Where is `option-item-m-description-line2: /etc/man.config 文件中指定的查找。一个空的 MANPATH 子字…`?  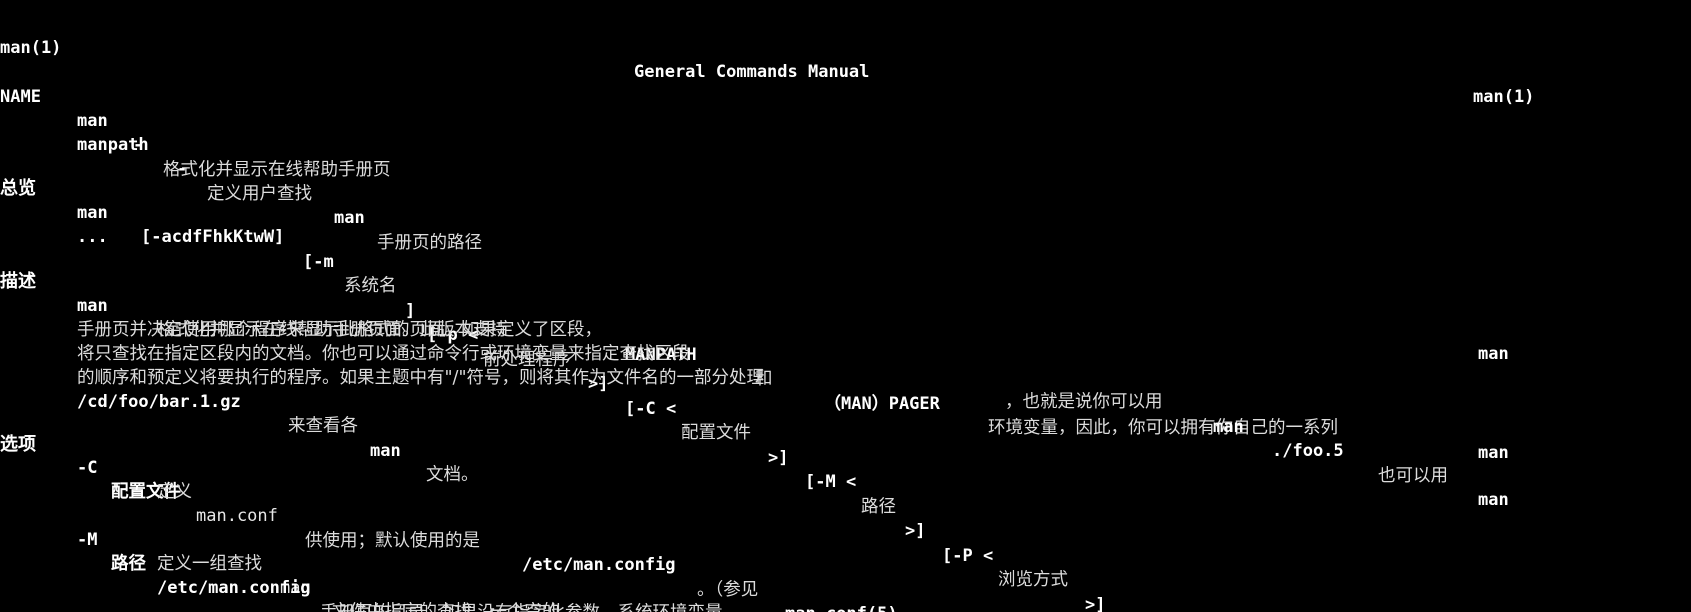
option-item-m-description-line2: /etc/man.config 文件中指定的查找。一个空的 MANPATH 子字… is located at coordinates (845, 581).